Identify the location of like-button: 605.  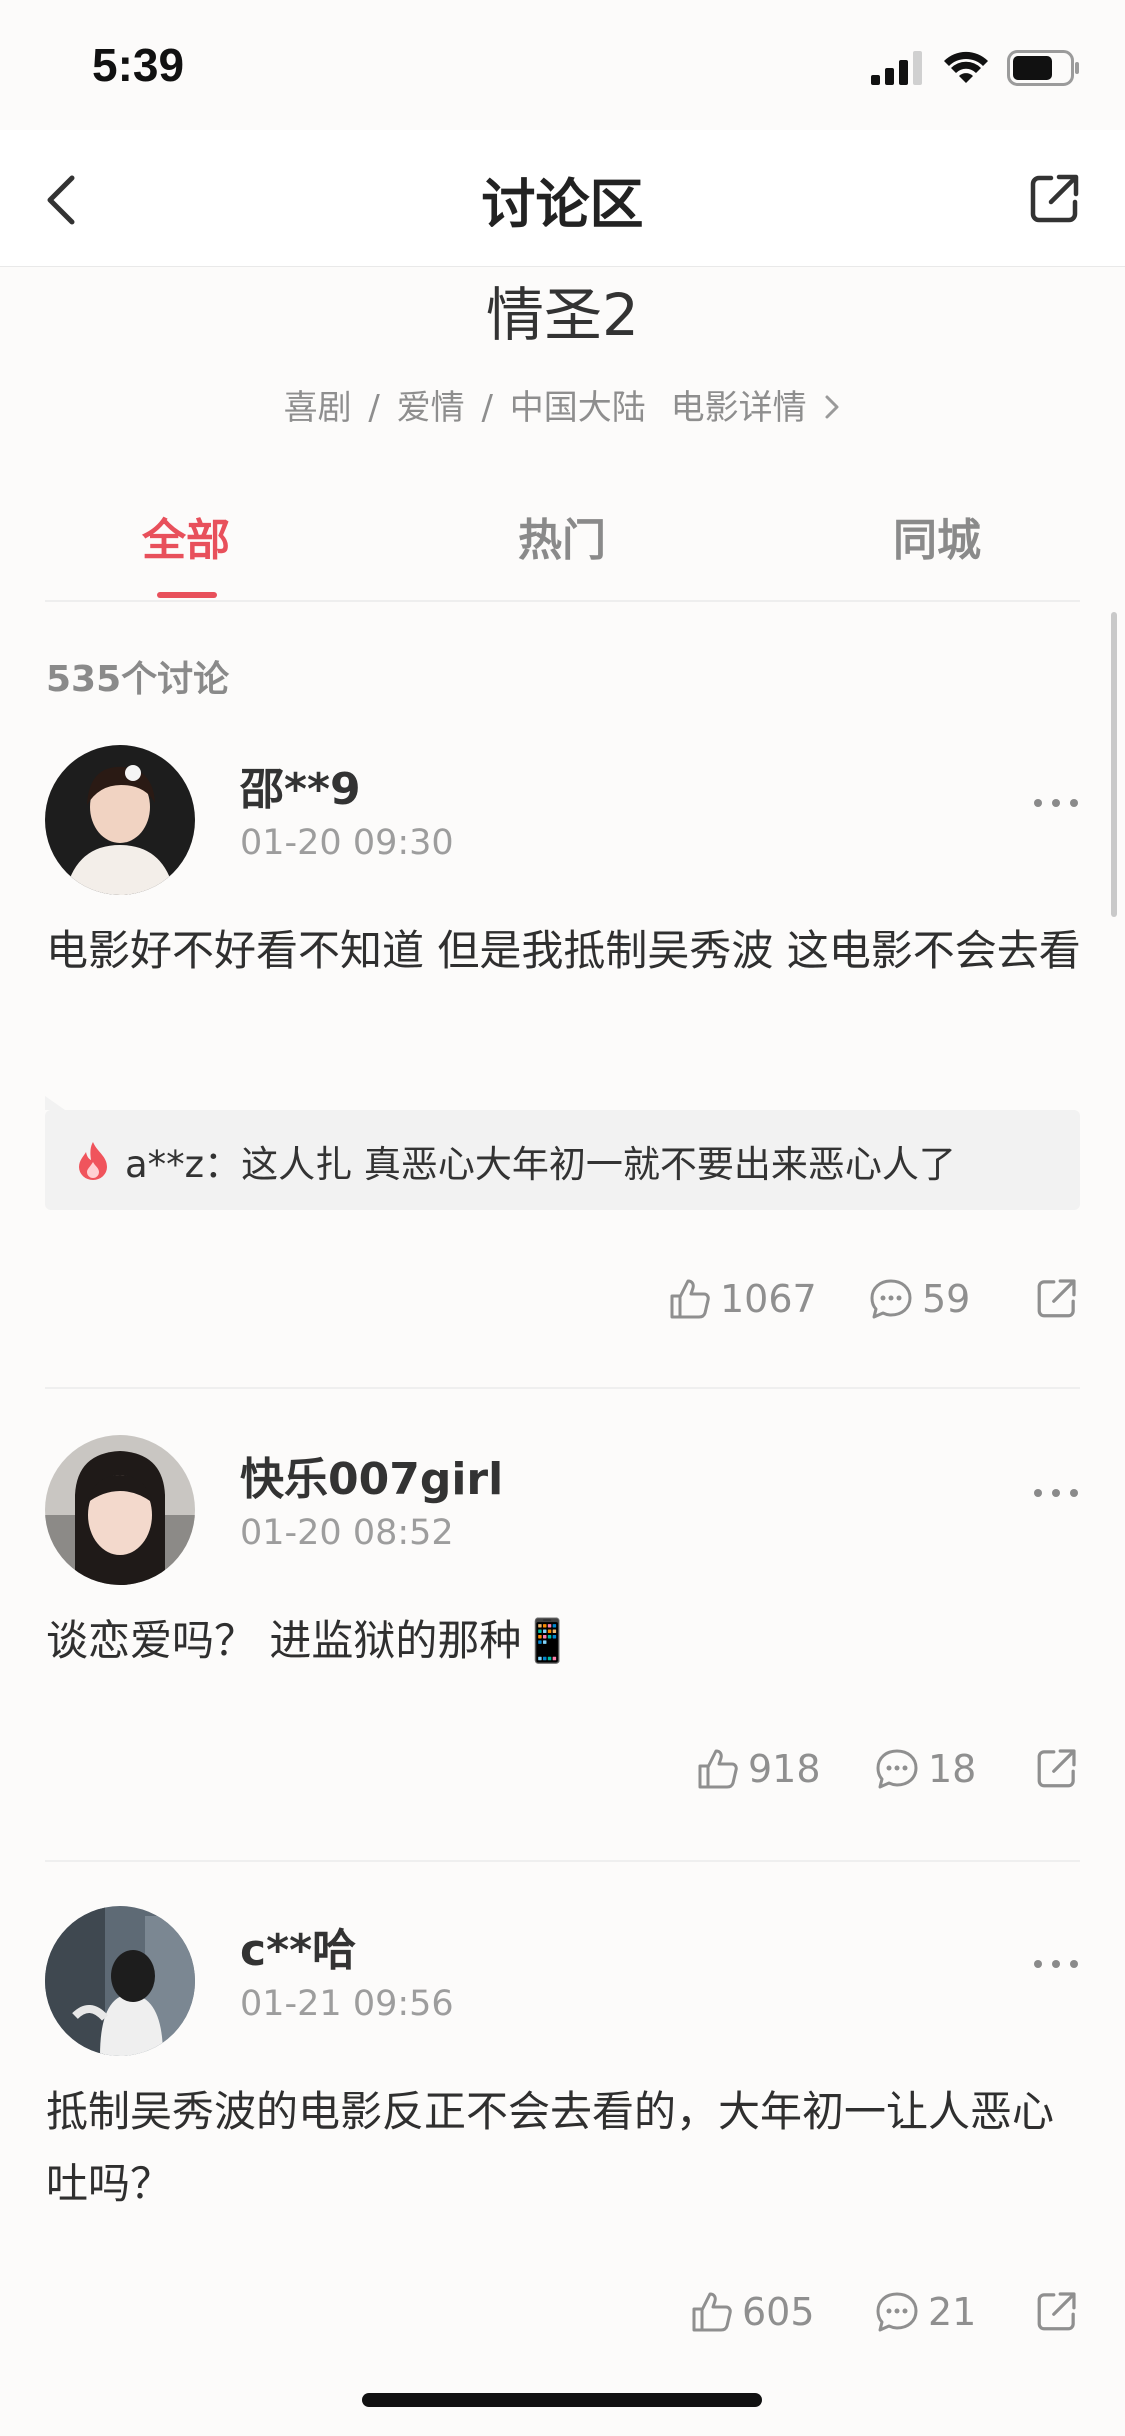
(752, 2312).